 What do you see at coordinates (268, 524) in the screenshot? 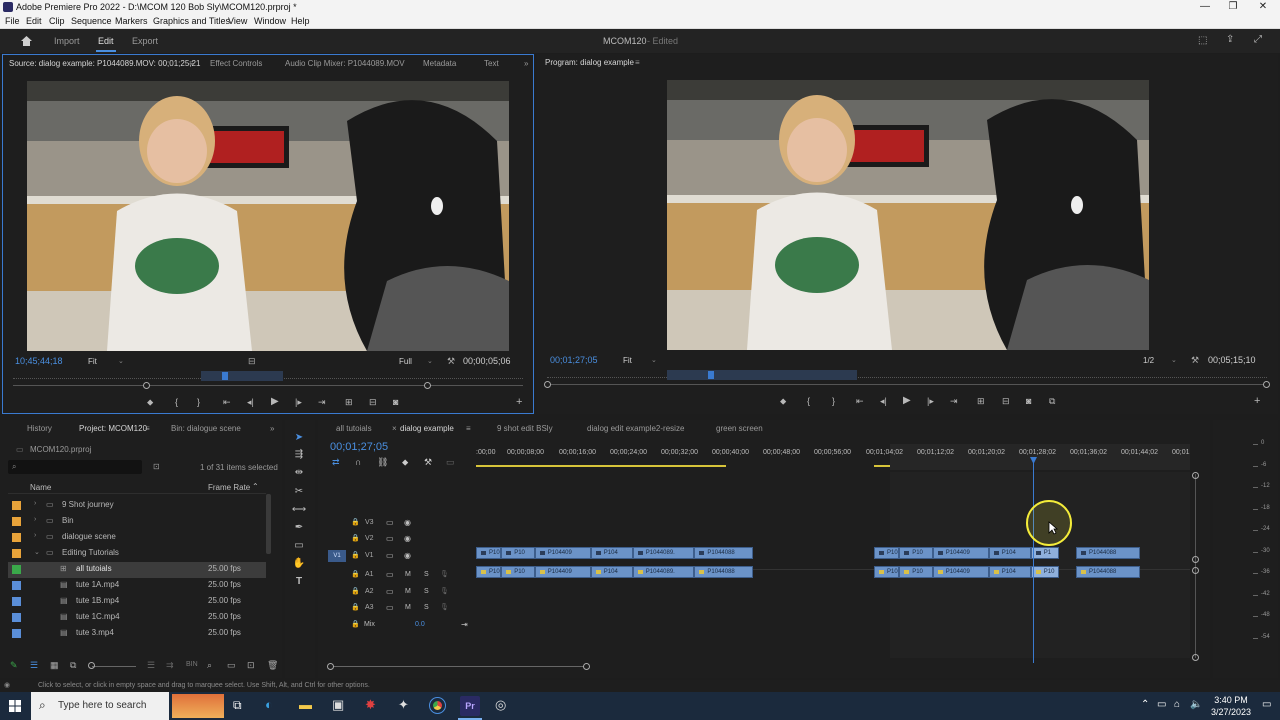
I see `project-scrollbar` at bounding box center [268, 524].